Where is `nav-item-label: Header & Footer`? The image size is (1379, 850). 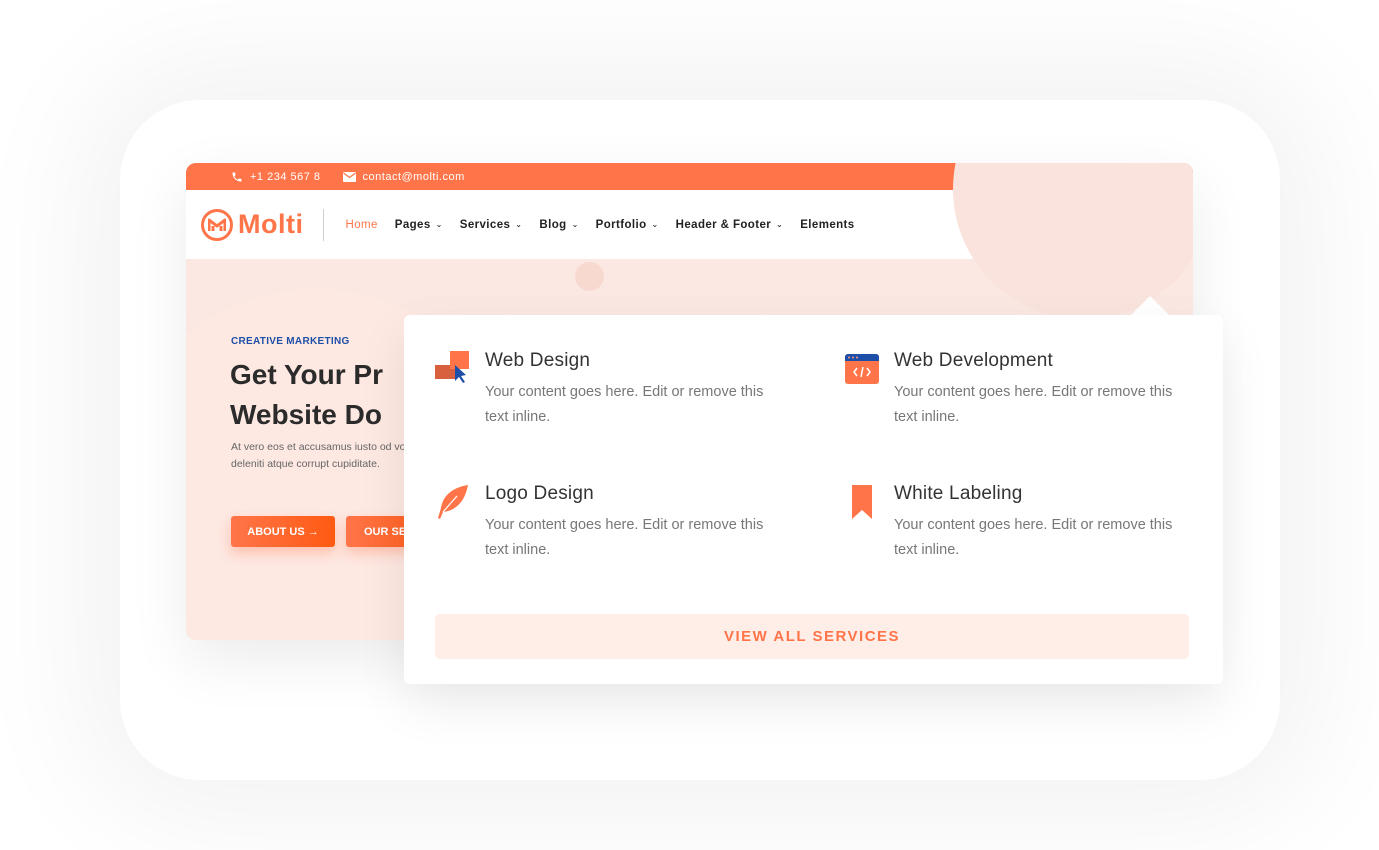
nav-item-label: Header & Footer is located at coordinates (723, 224).